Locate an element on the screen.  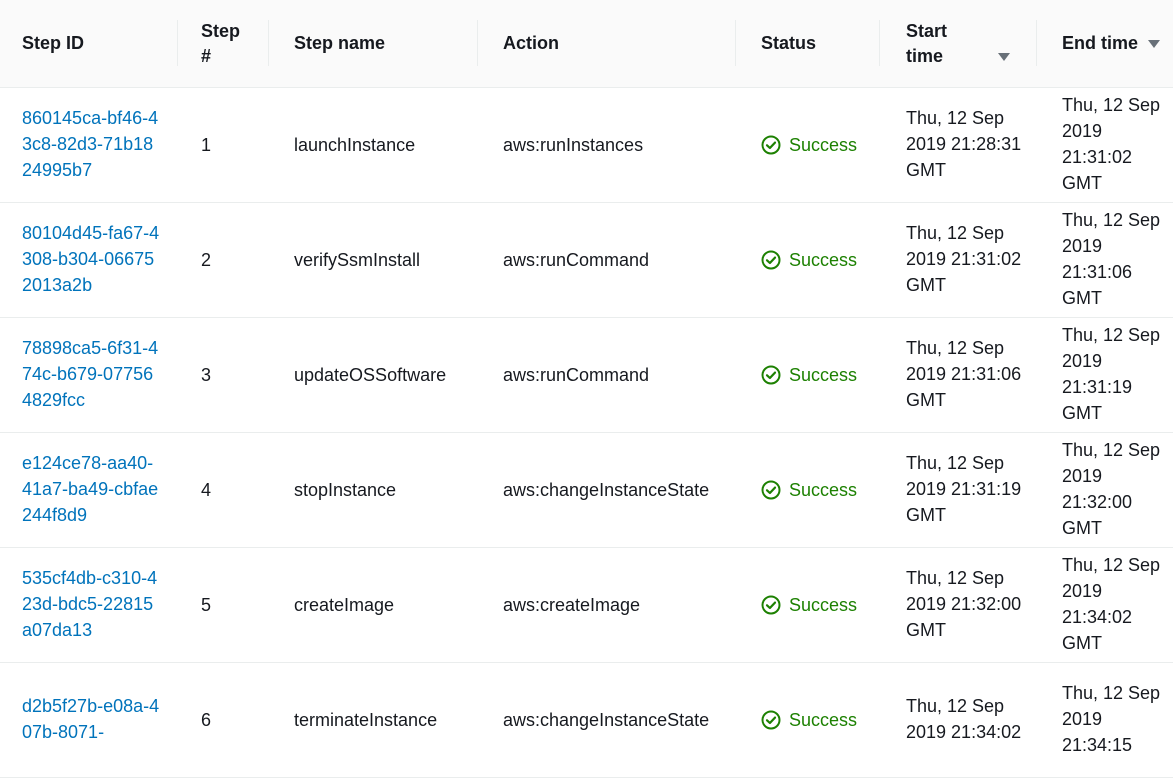
start-time: Thu, 12 Sep 2019 21:32:00 GMT is located at coordinates (964, 604).